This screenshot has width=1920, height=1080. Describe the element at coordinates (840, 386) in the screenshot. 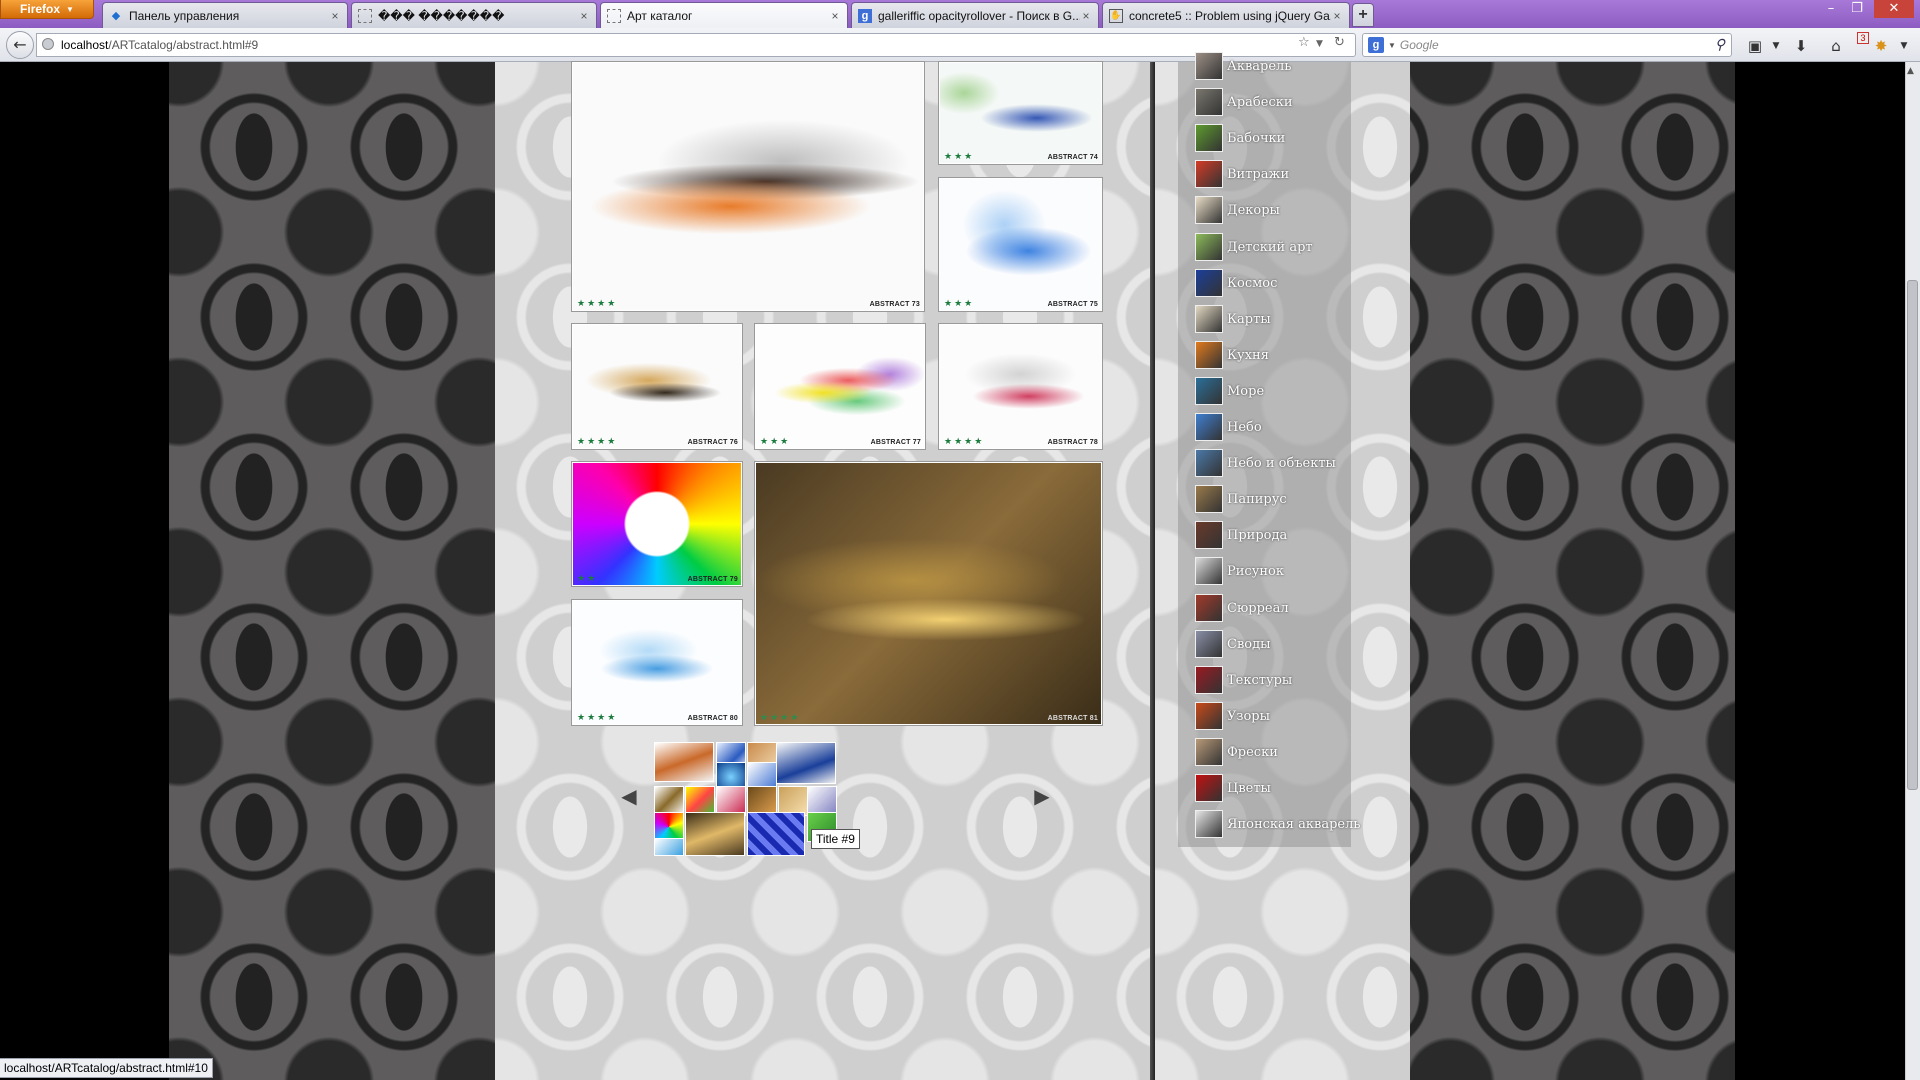

I see `gallery-thumb-abstract-77: ★★★ ABSTRACT 77` at that location.